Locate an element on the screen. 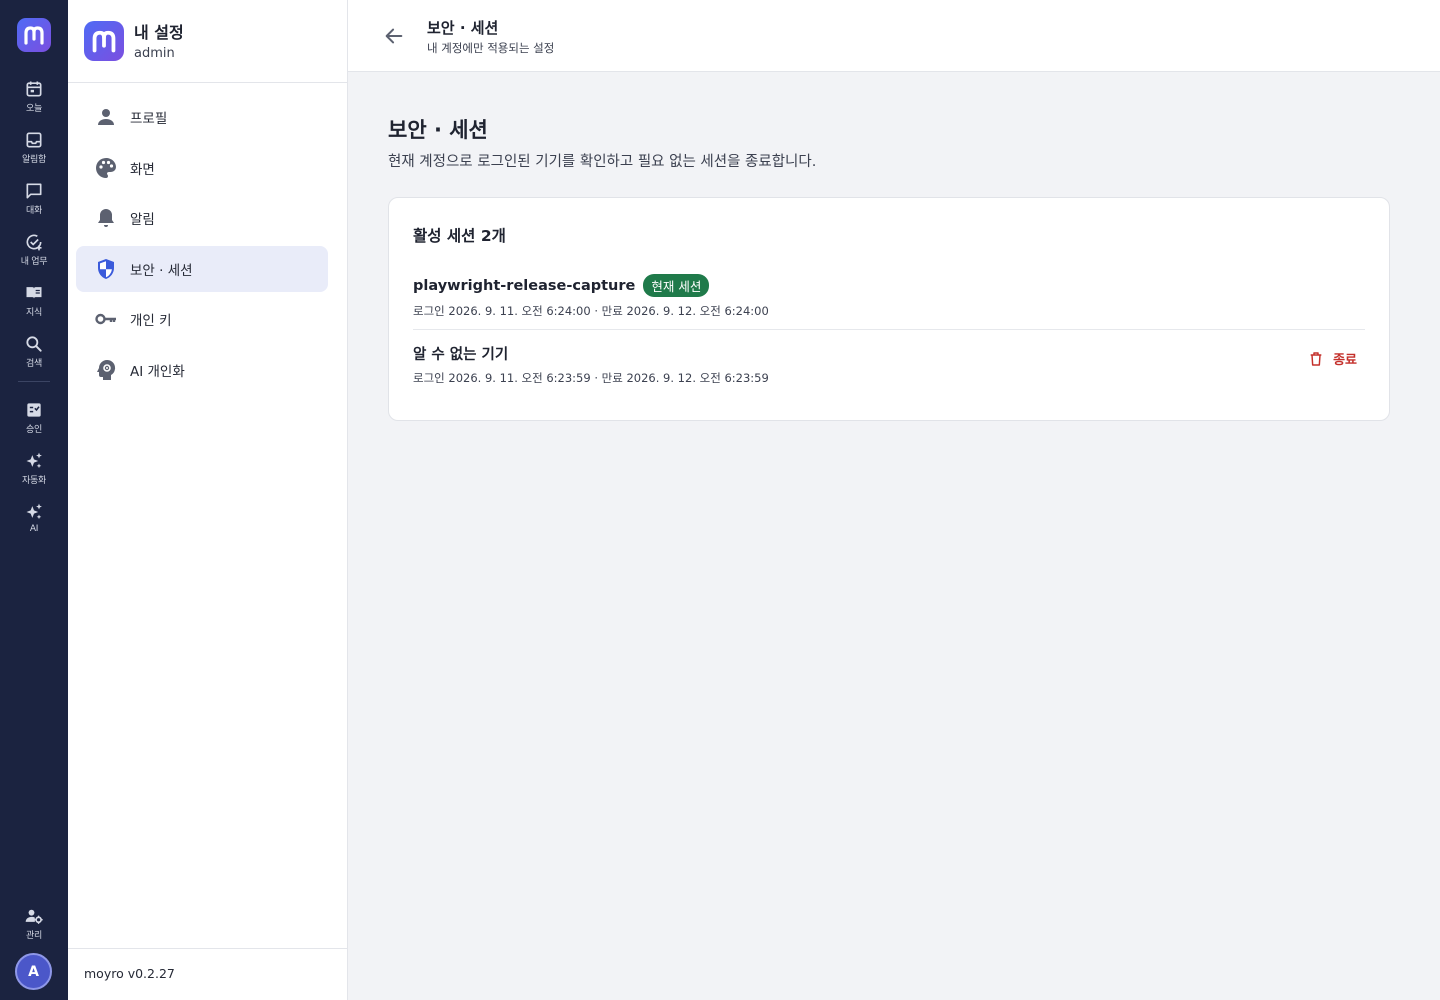 The width and height of the screenshot is (1440, 1000). nav-item-display: 화면 is located at coordinates (202, 168).